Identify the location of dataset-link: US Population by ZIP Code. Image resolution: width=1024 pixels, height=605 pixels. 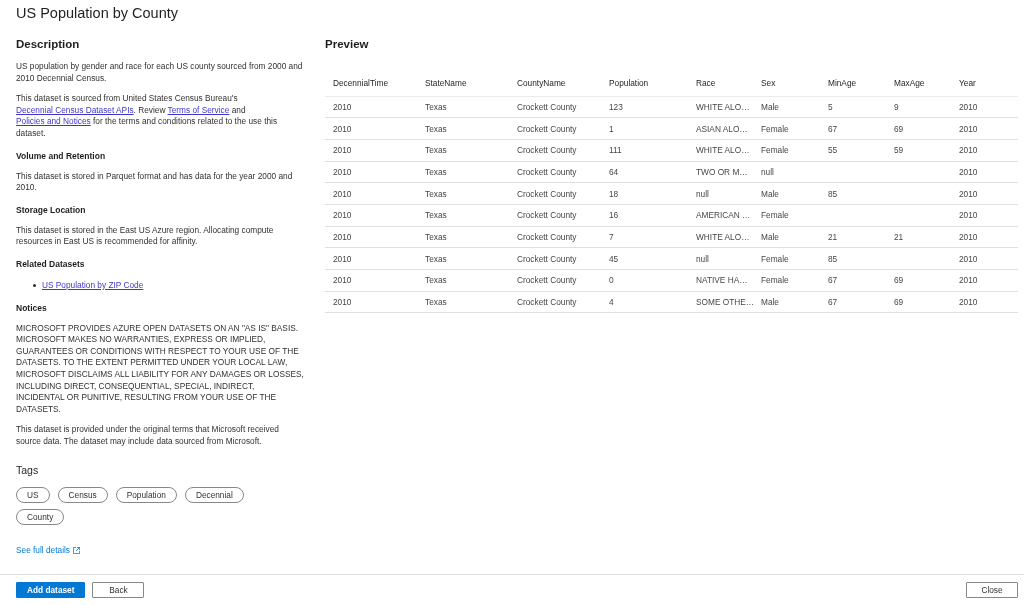
(93, 285).